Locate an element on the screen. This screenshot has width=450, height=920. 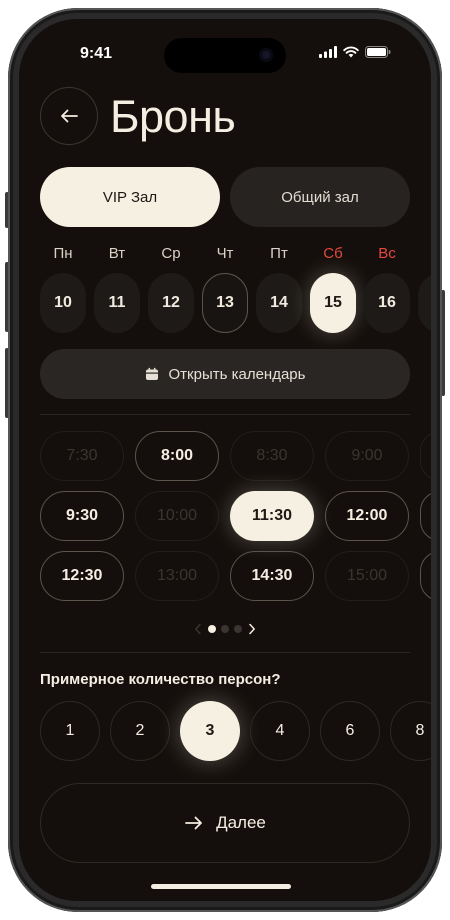
home-indicator is located at coordinates (221, 886).